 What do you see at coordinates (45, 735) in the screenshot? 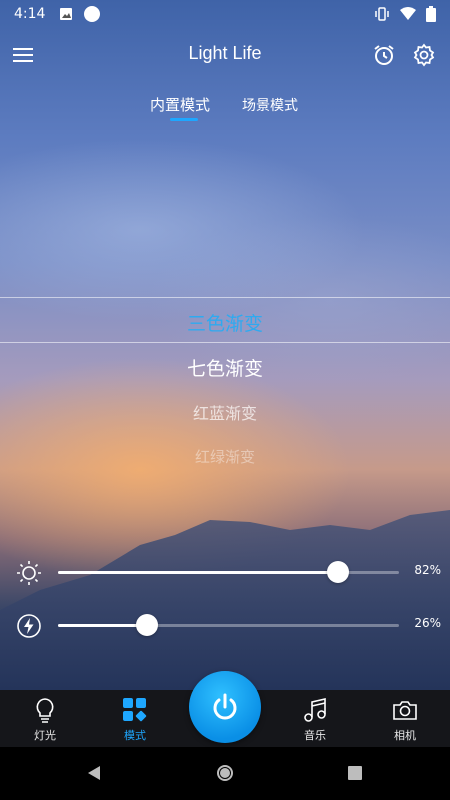
I see `nav-label: 灯光` at bounding box center [45, 735].